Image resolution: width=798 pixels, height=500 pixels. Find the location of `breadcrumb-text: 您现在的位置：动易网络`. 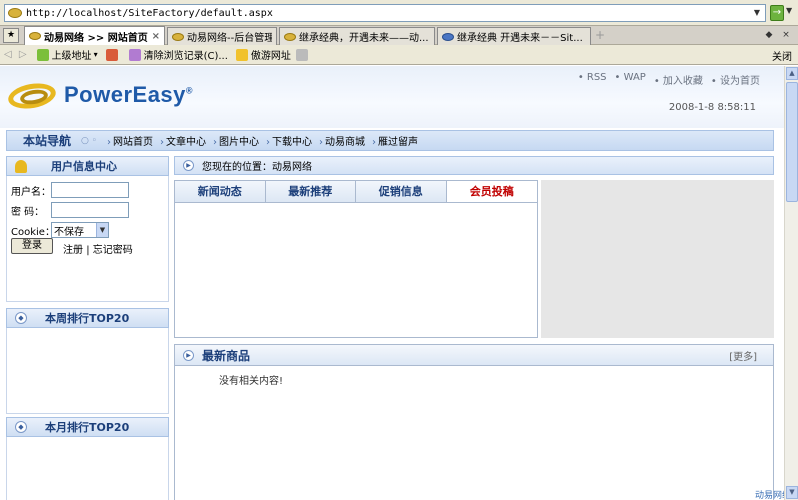

breadcrumb-text: 您现在的位置：动易网络 is located at coordinates (257, 167).